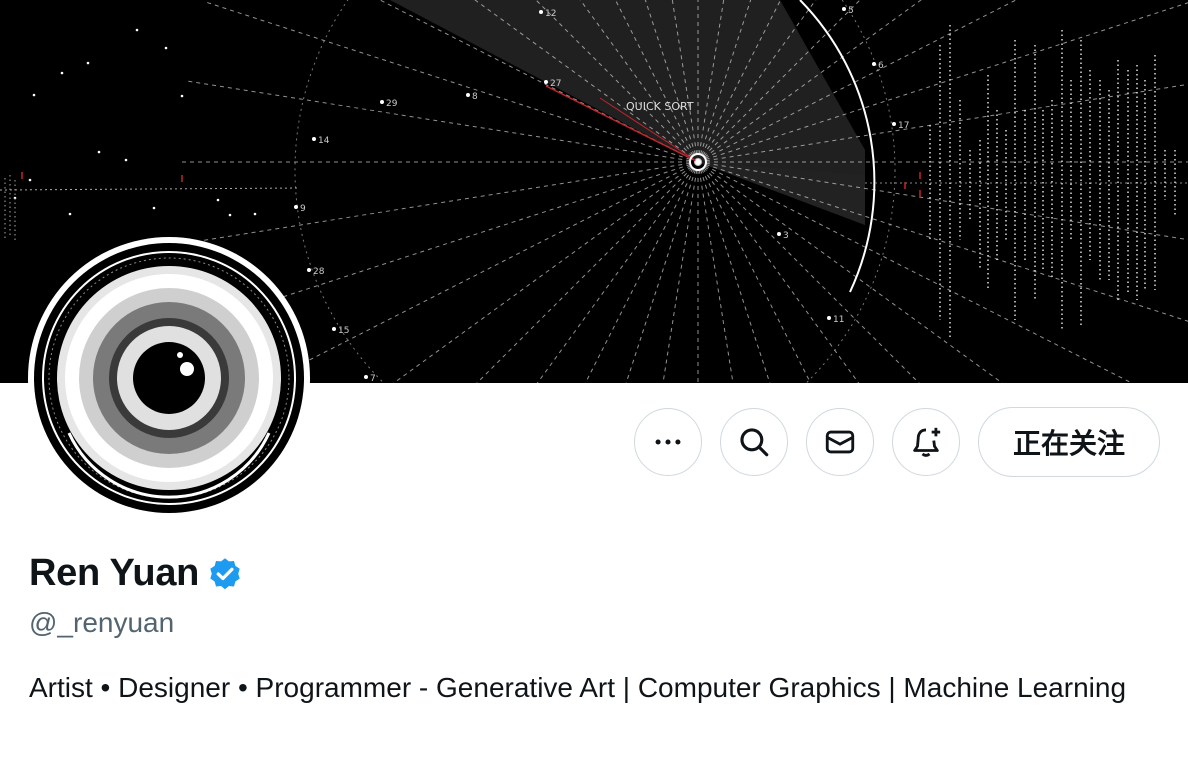 Image resolution: width=1188 pixels, height=759 pixels. I want to click on profile-actions: 正在关注, so click(896, 442).